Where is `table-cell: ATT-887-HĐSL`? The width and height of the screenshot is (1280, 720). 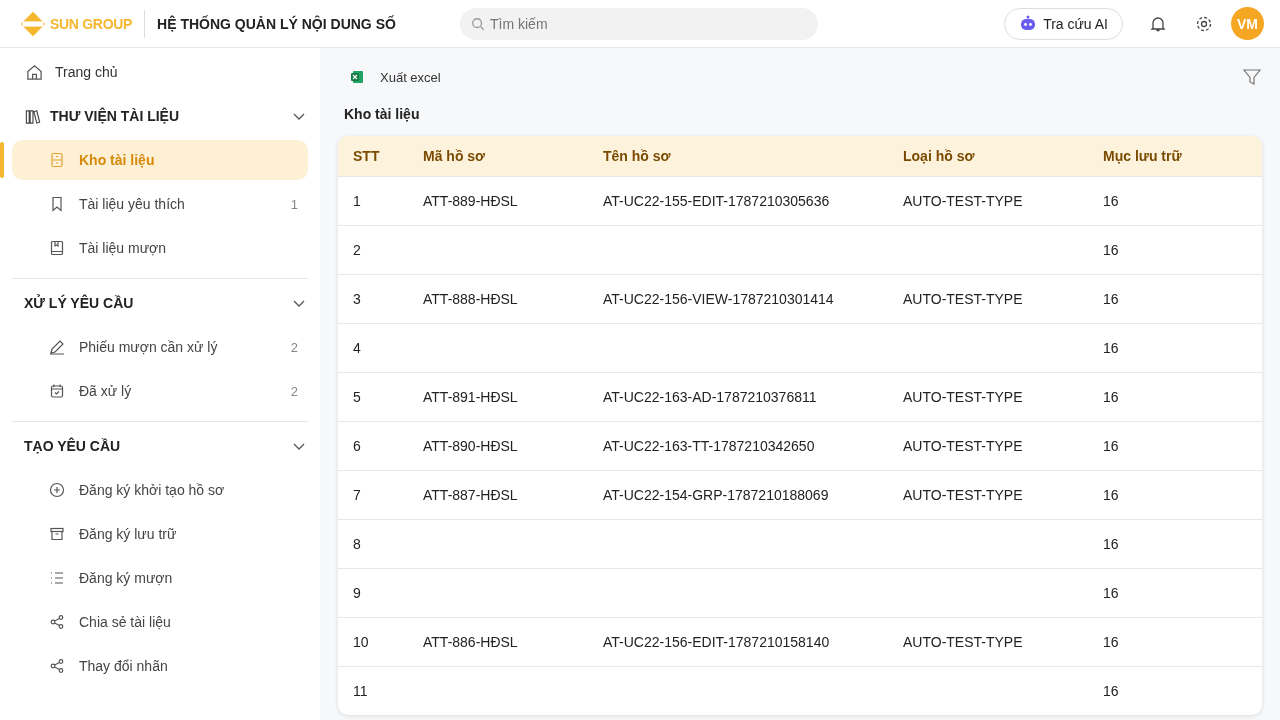 table-cell: ATT-887-HĐSL is located at coordinates (470, 495).